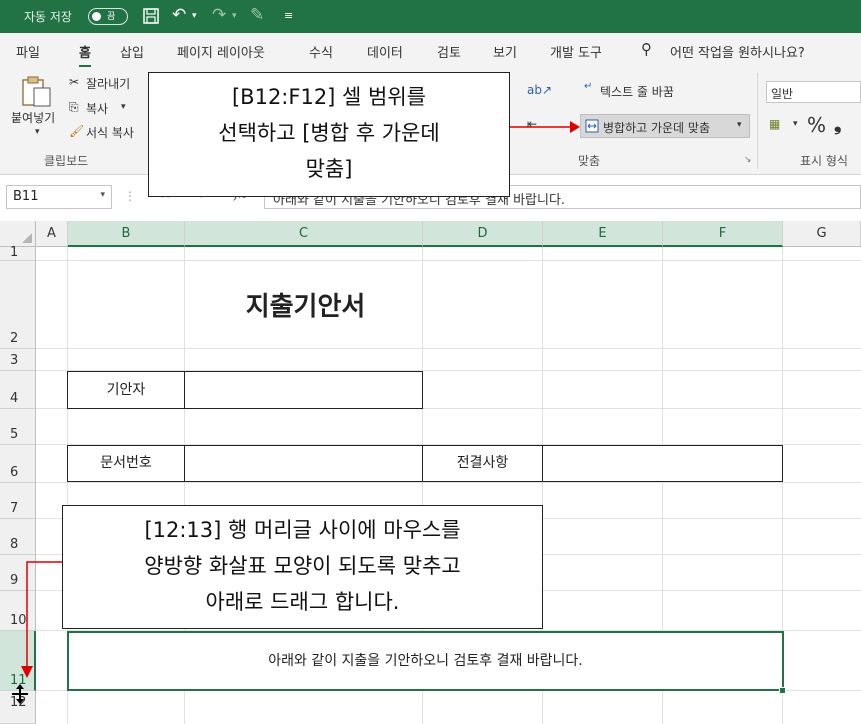  Describe the element at coordinates (44, 614) in the screenshot. I see `resize-arrow-line` at that location.